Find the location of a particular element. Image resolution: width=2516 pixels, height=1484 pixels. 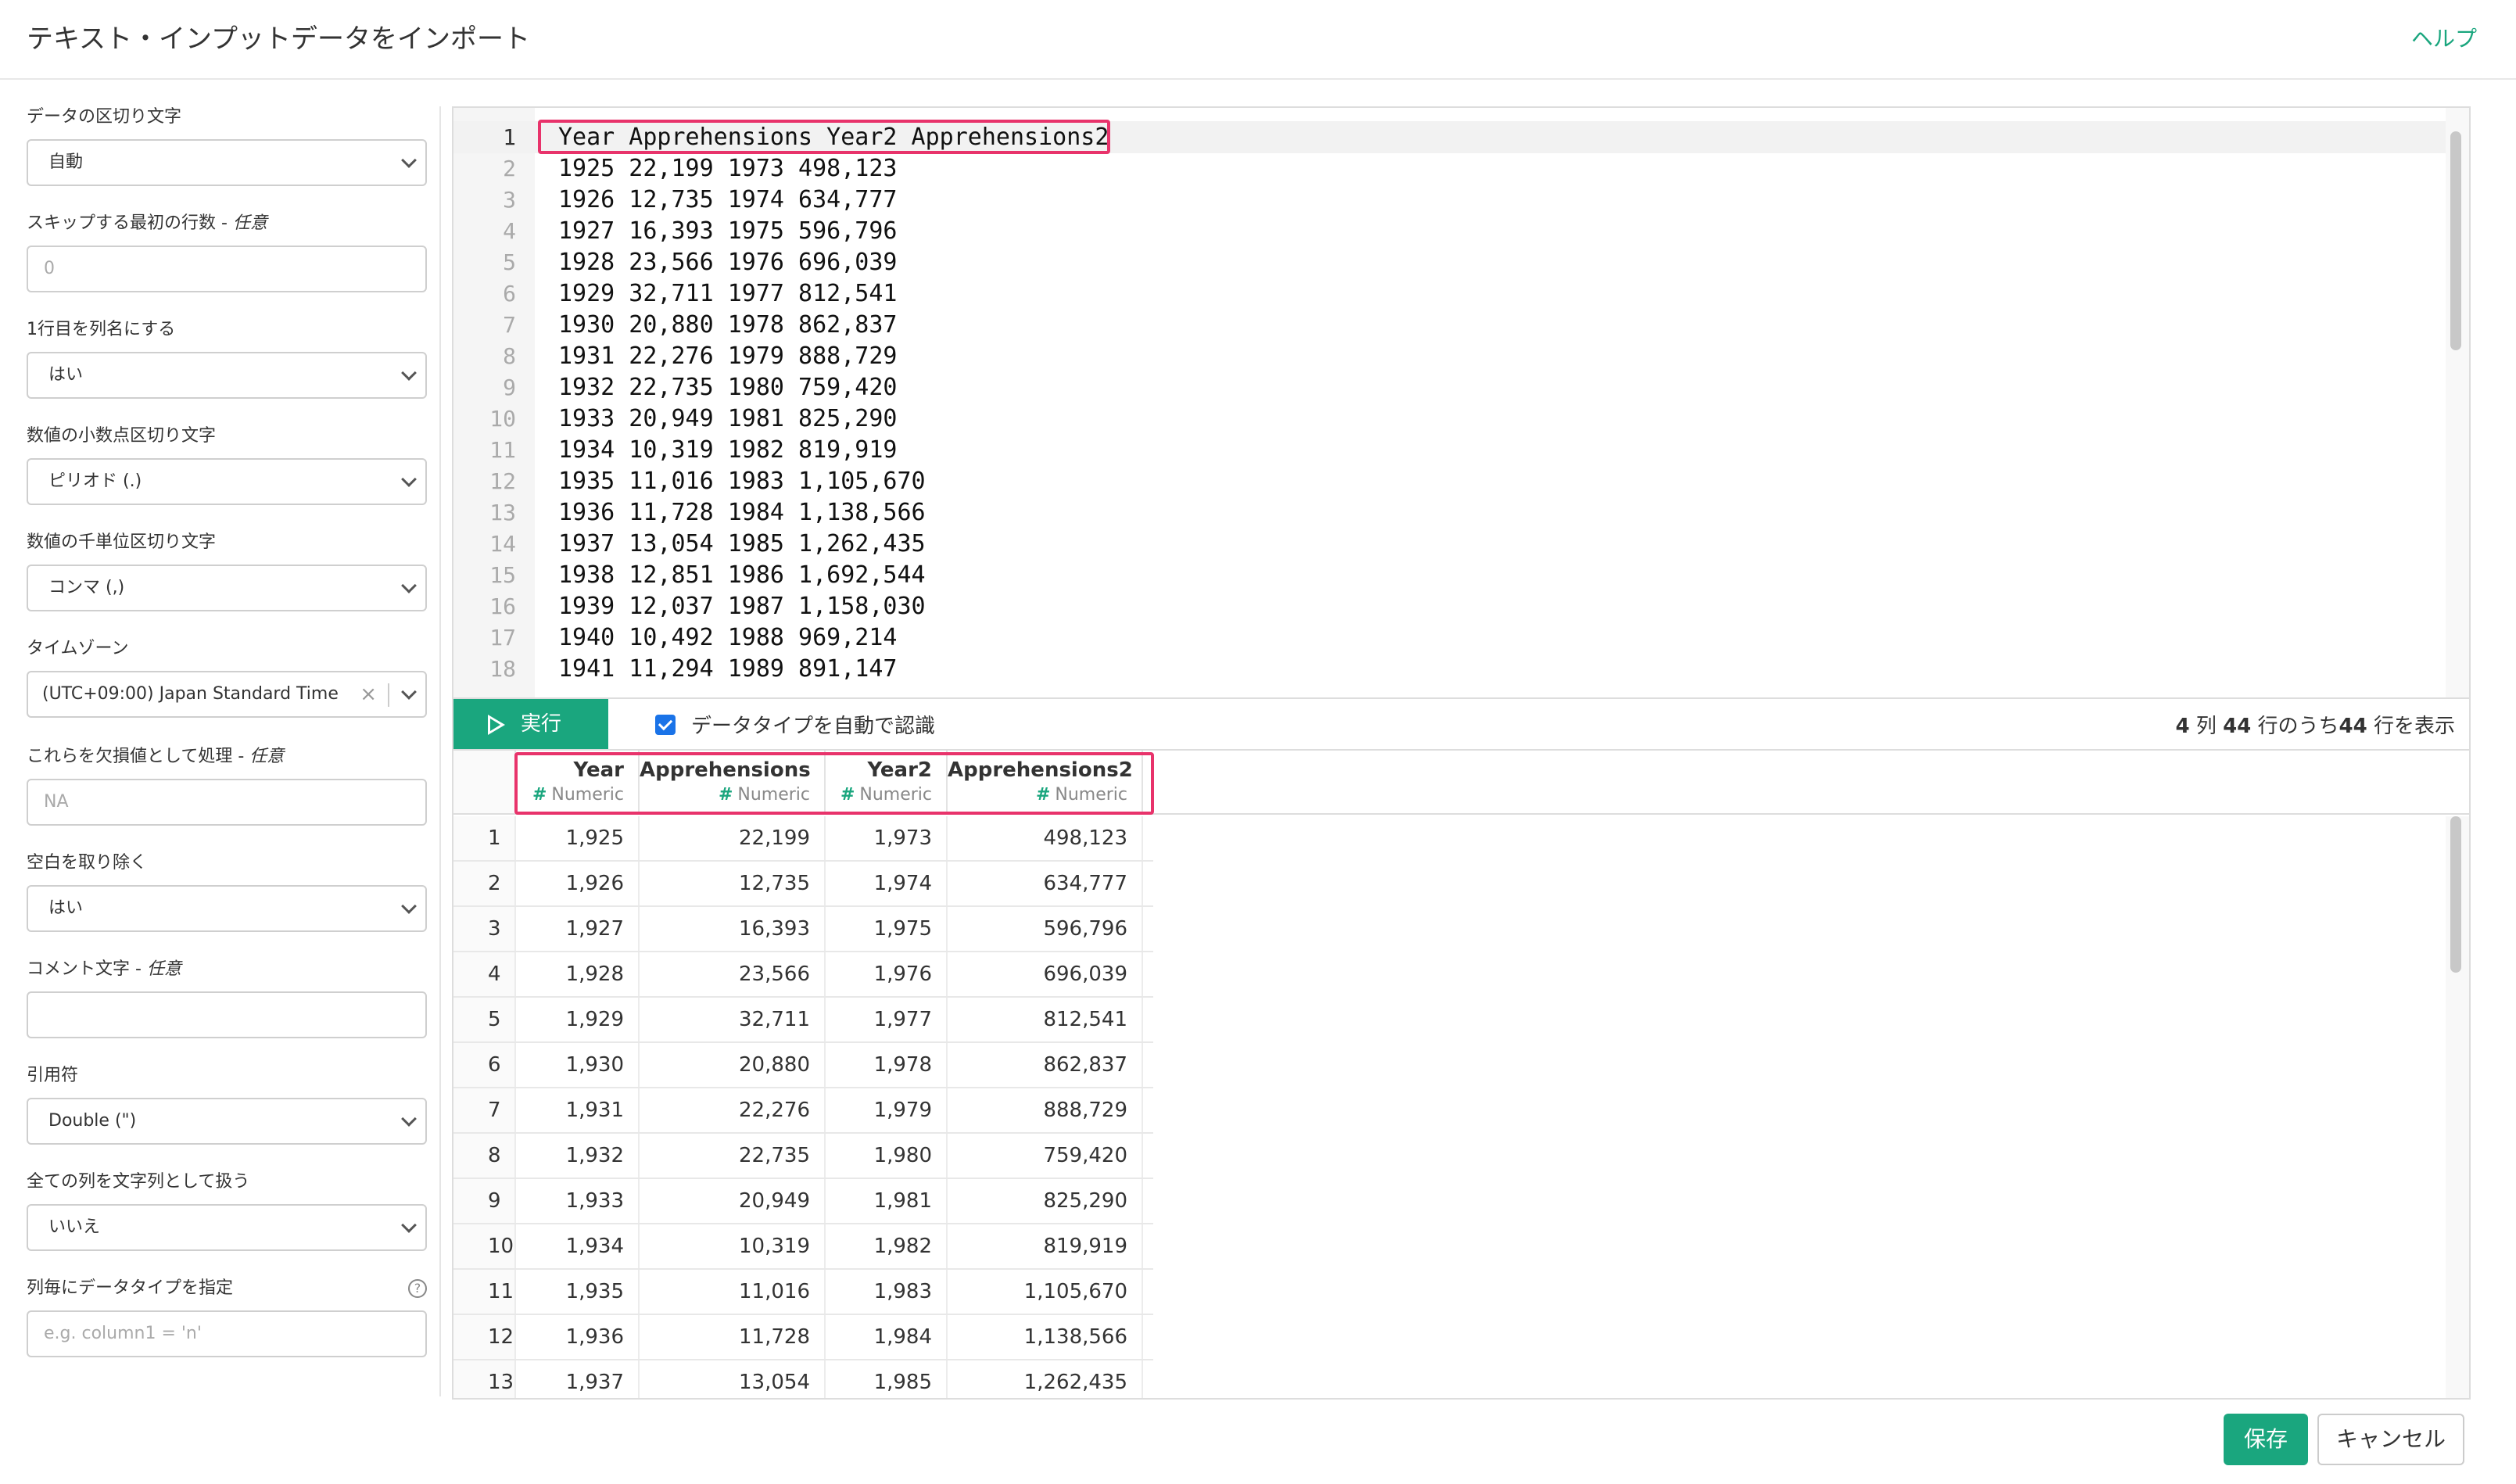

table-row: 5 1,929 32,711 1,977 812,541 is located at coordinates (803, 1020).